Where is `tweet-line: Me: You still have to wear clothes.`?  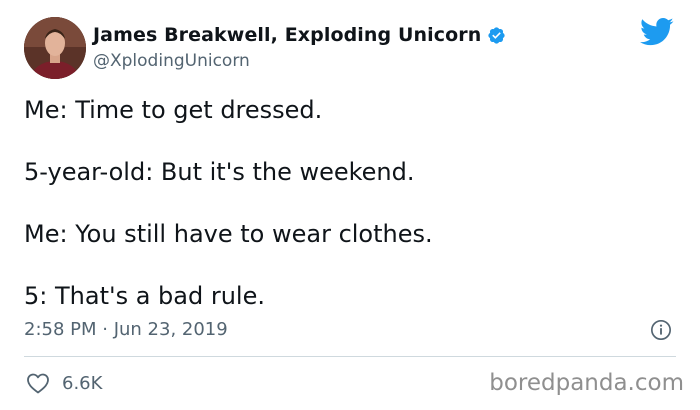 tweet-line: Me: You still have to wear clothes. is located at coordinates (228, 234).